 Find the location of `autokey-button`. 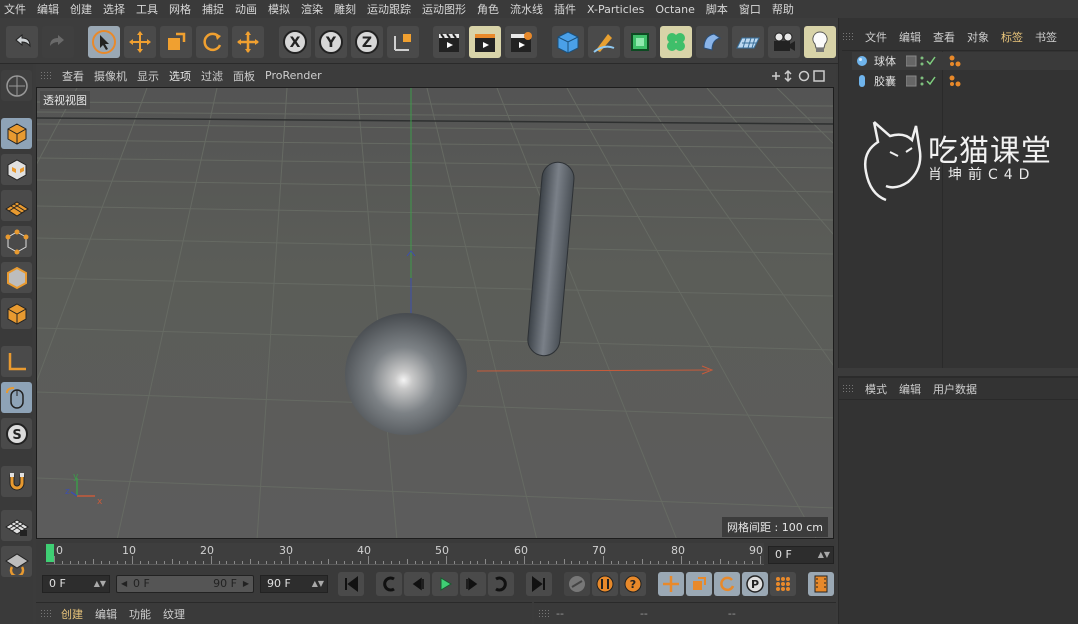

autokey-button is located at coordinates (605, 584).